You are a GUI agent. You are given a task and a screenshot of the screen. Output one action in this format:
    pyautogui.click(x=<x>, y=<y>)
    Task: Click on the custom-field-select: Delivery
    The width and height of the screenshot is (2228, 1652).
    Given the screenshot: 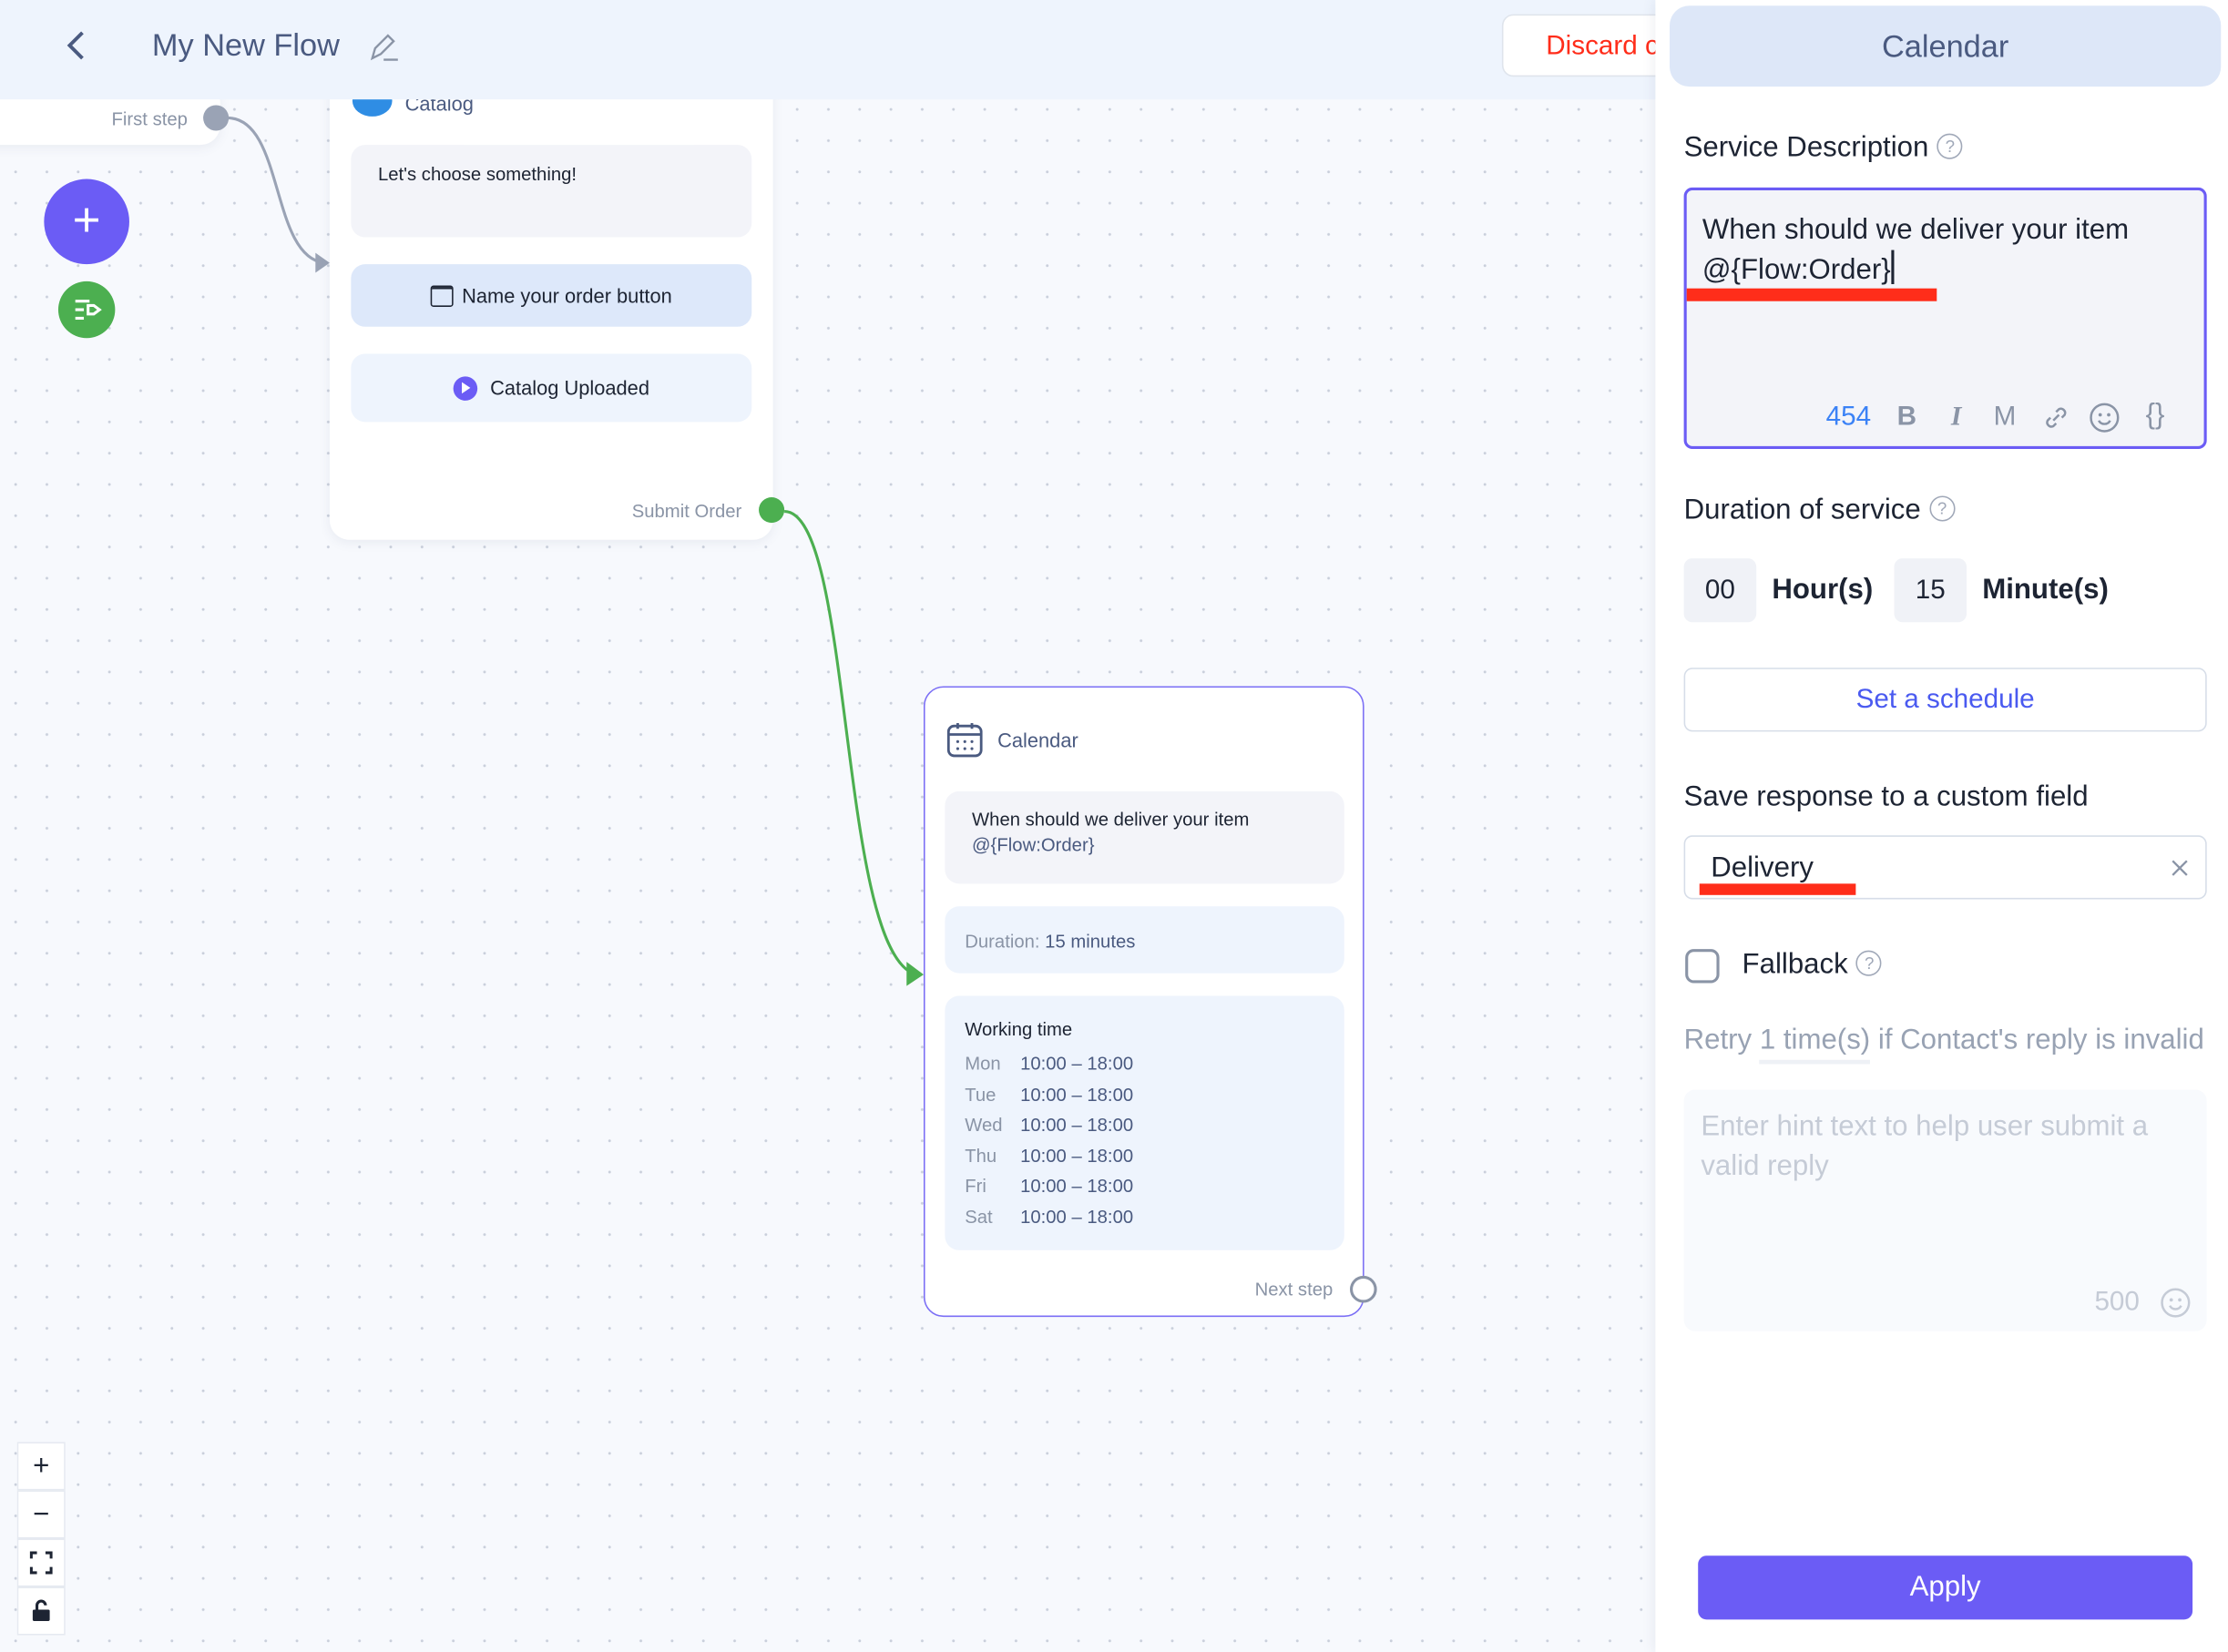 What is the action you would take?
    pyautogui.click(x=1945, y=867)
    